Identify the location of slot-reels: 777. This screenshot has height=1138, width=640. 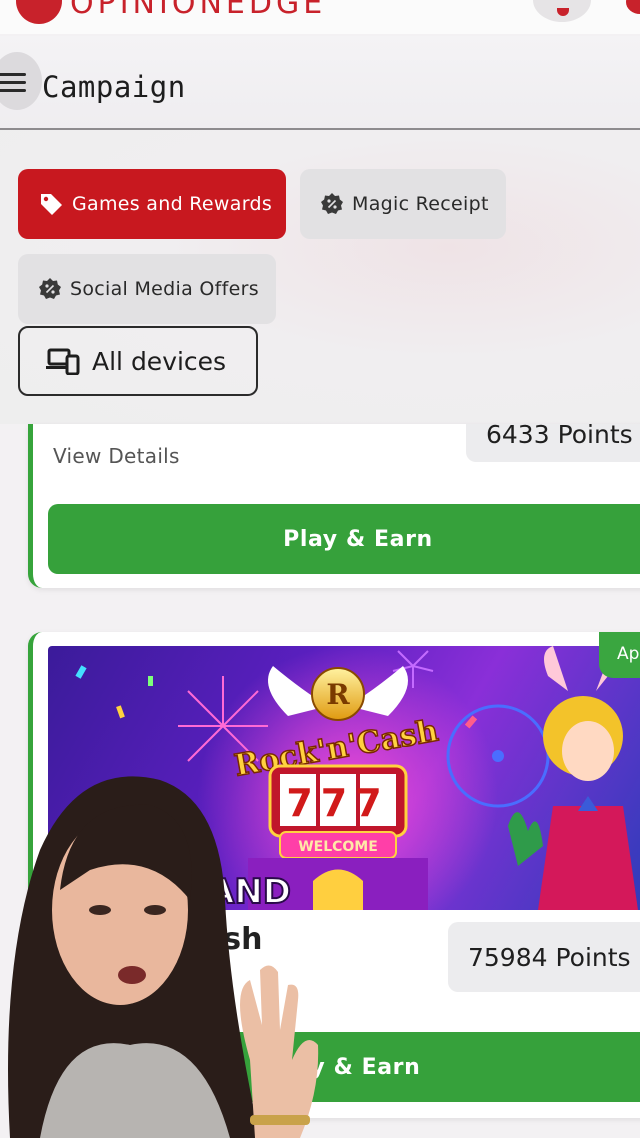
(337, 803).